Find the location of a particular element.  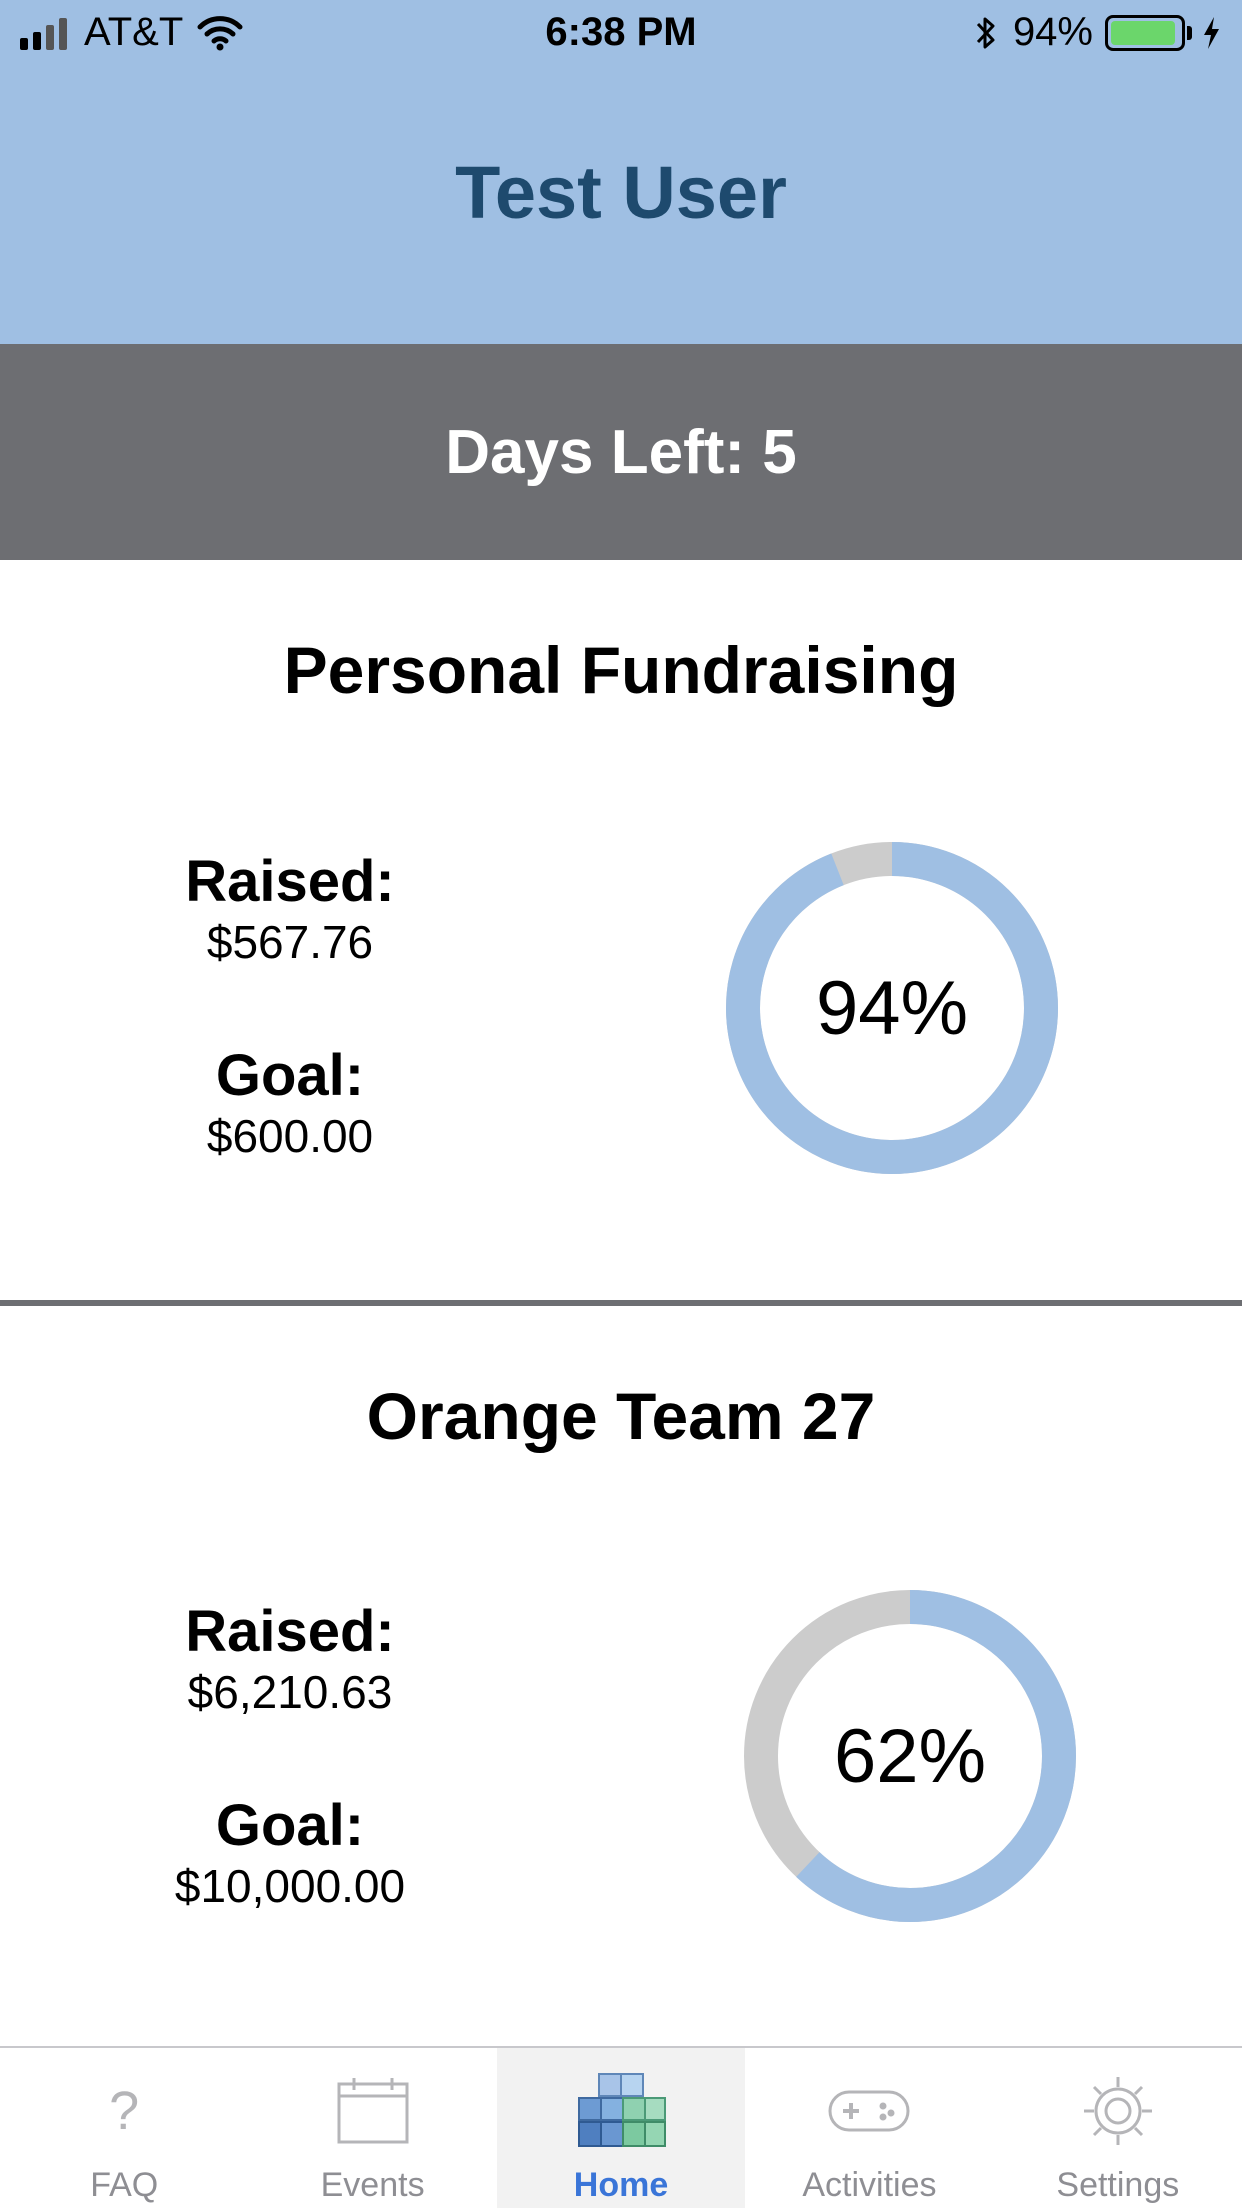

tab-faq: ? FAQ is located at coordinates (124, 2128).